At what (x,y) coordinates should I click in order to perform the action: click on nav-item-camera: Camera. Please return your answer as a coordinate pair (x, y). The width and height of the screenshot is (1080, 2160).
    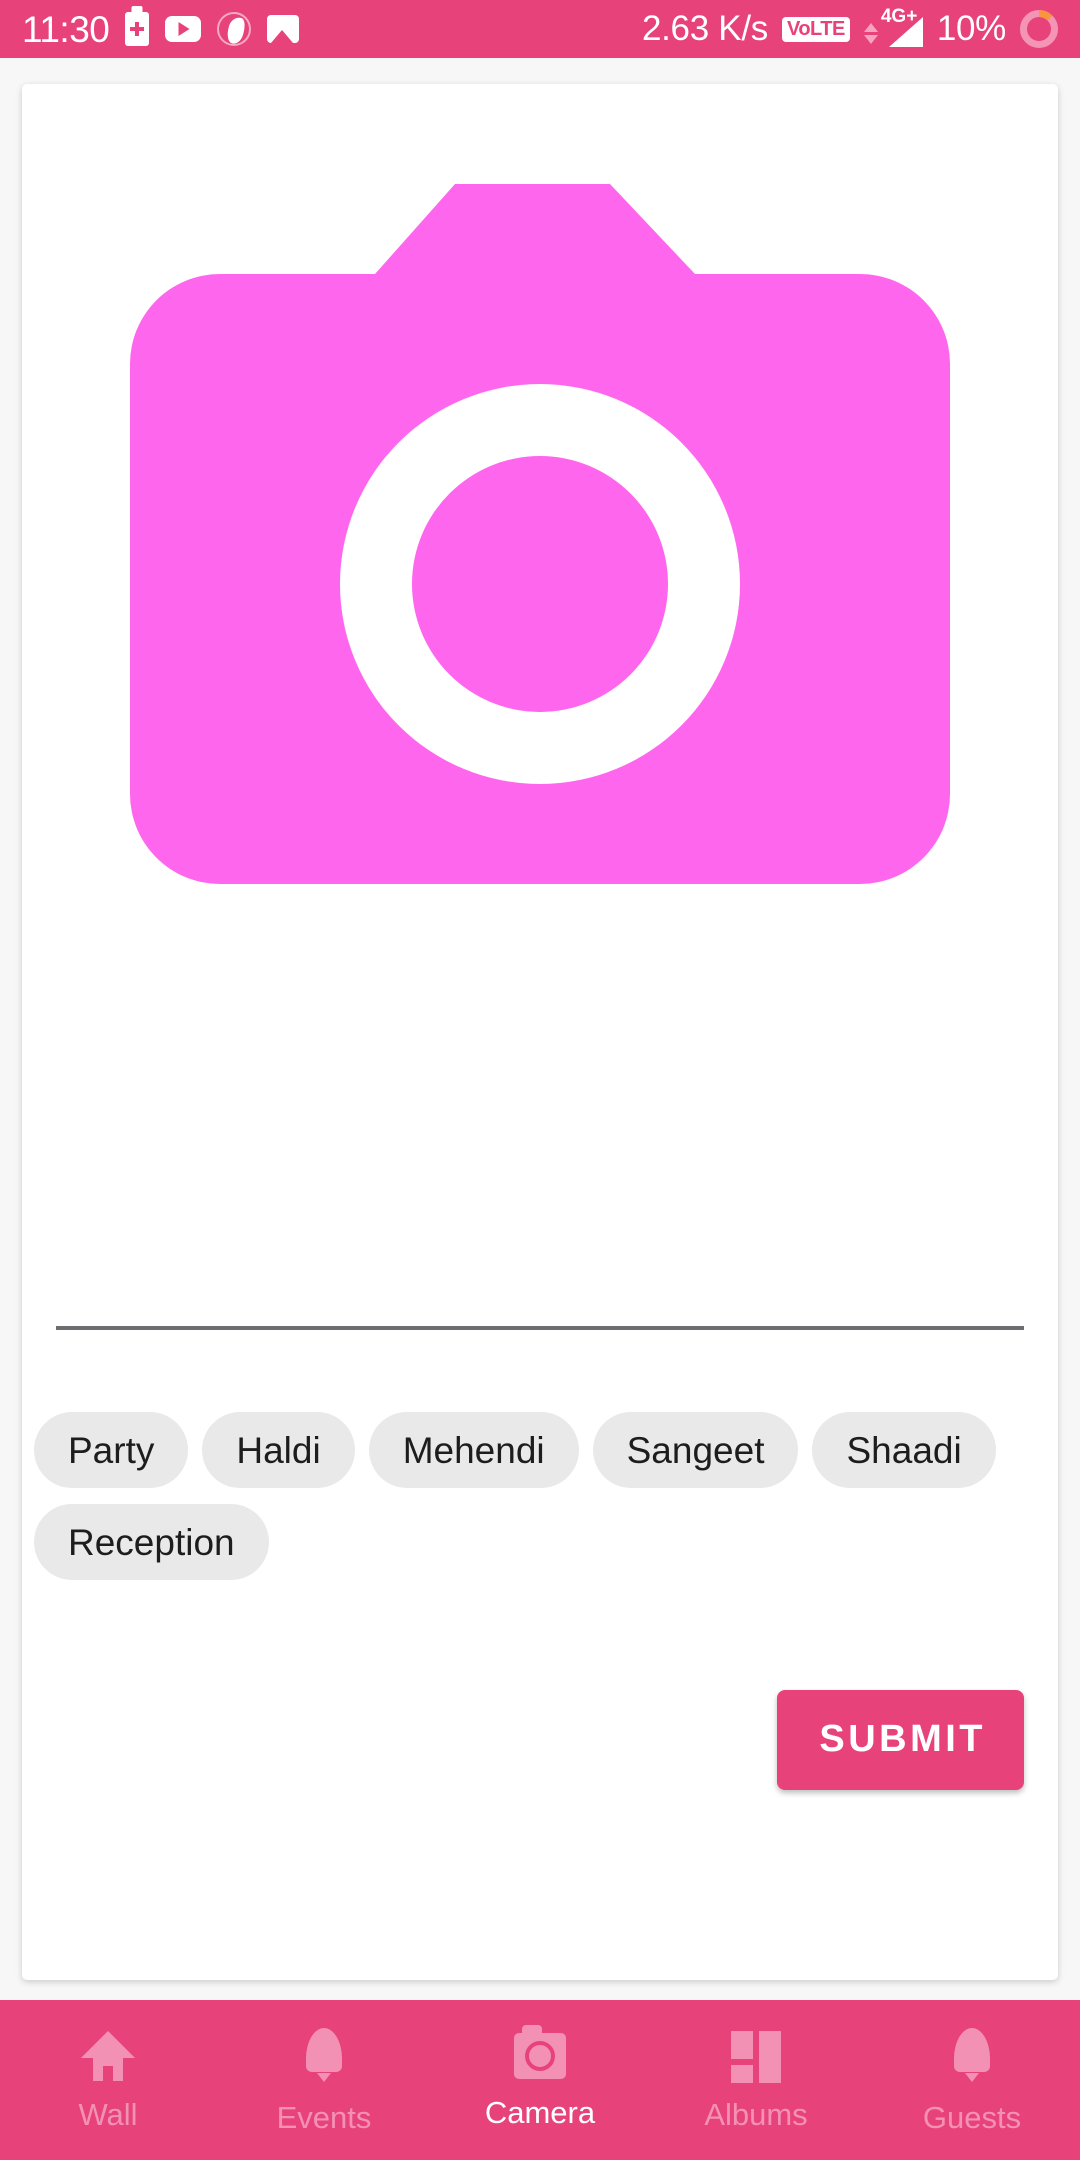
    Looking at the image, I should click on (540, 2080).